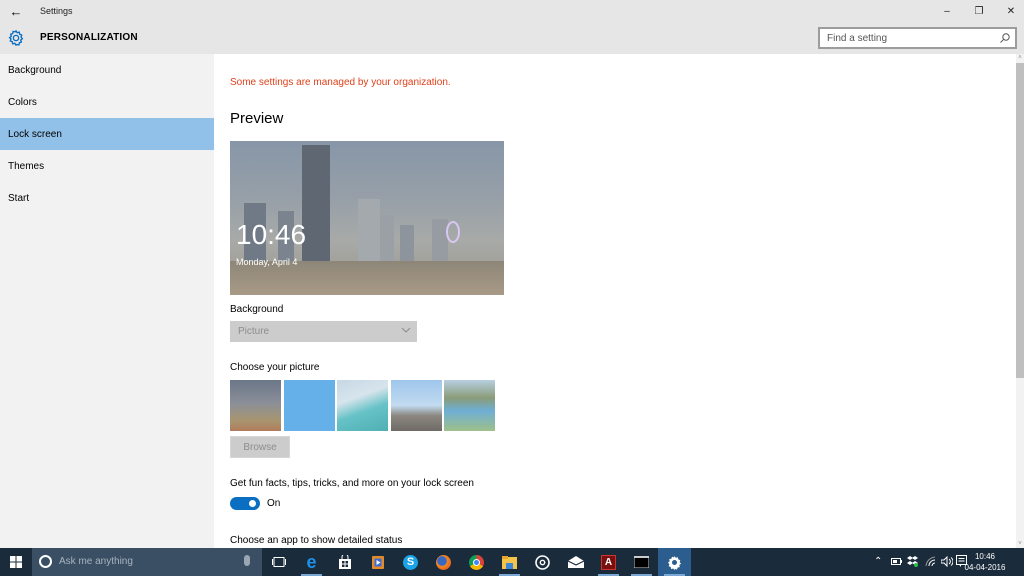 This screenshot has width=1024, height=576. I want to click on minimize-icon: –, so click(947, 11).